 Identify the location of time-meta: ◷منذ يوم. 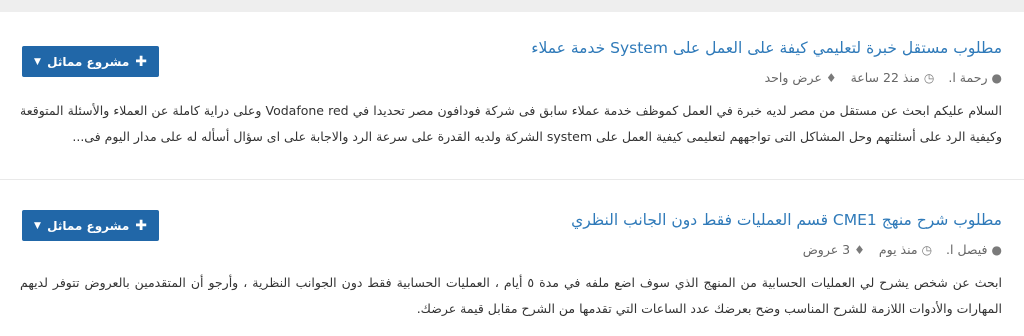
(905, 250).